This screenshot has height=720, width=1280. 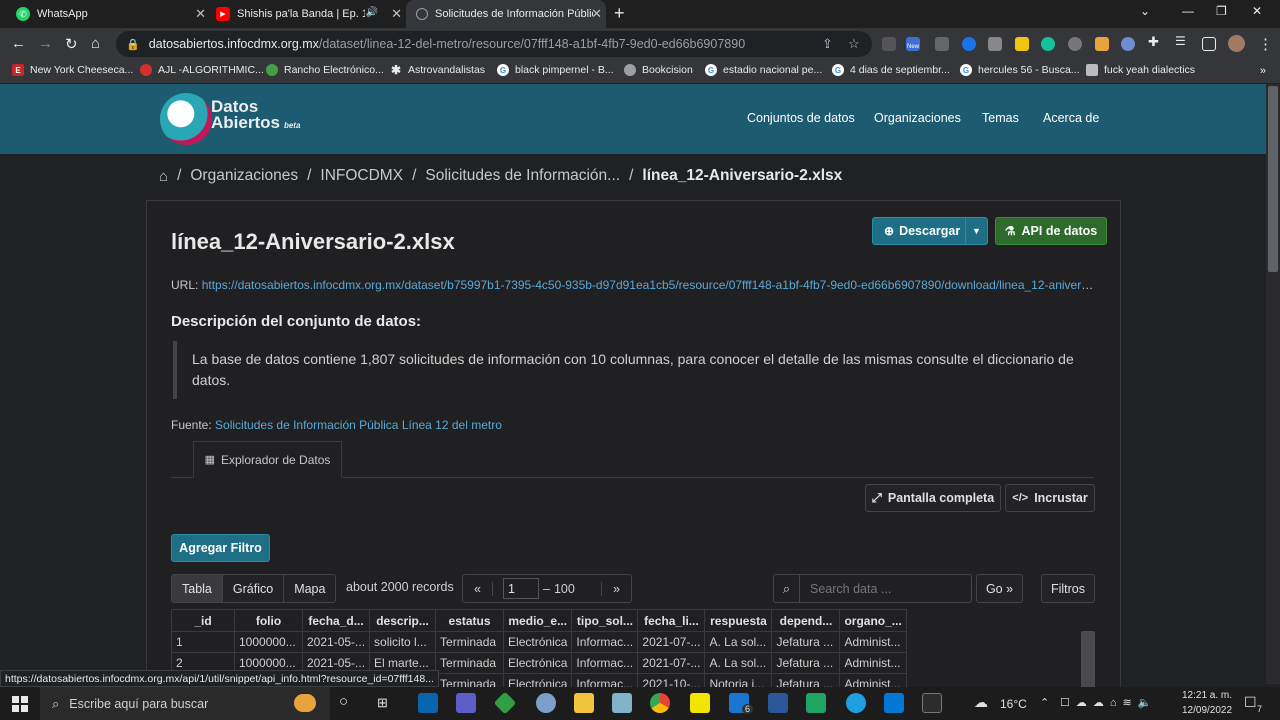 I want to click on column-header: folio, so click(x=268, y=620).